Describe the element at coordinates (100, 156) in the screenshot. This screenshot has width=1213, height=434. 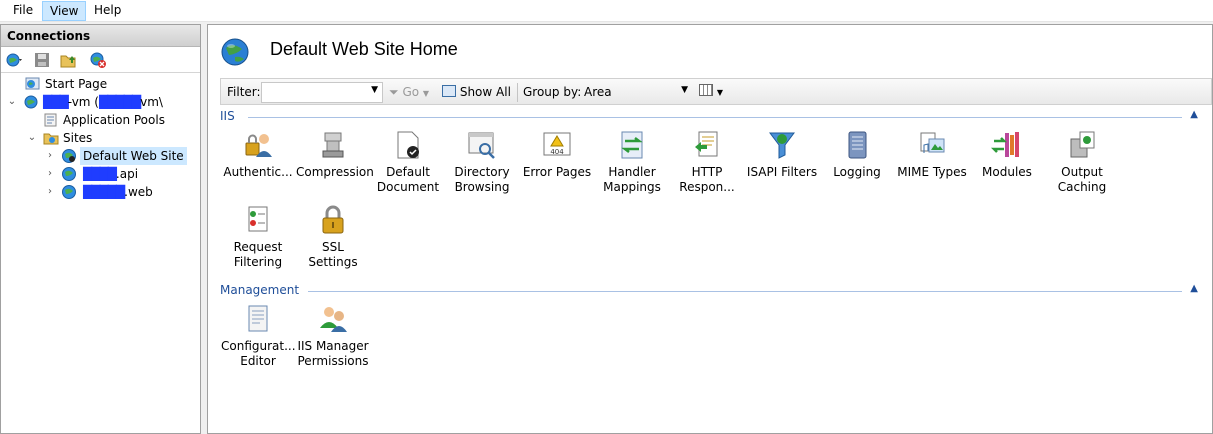
I see `tree-item-default-web-site: › Default Web Site` at that location.